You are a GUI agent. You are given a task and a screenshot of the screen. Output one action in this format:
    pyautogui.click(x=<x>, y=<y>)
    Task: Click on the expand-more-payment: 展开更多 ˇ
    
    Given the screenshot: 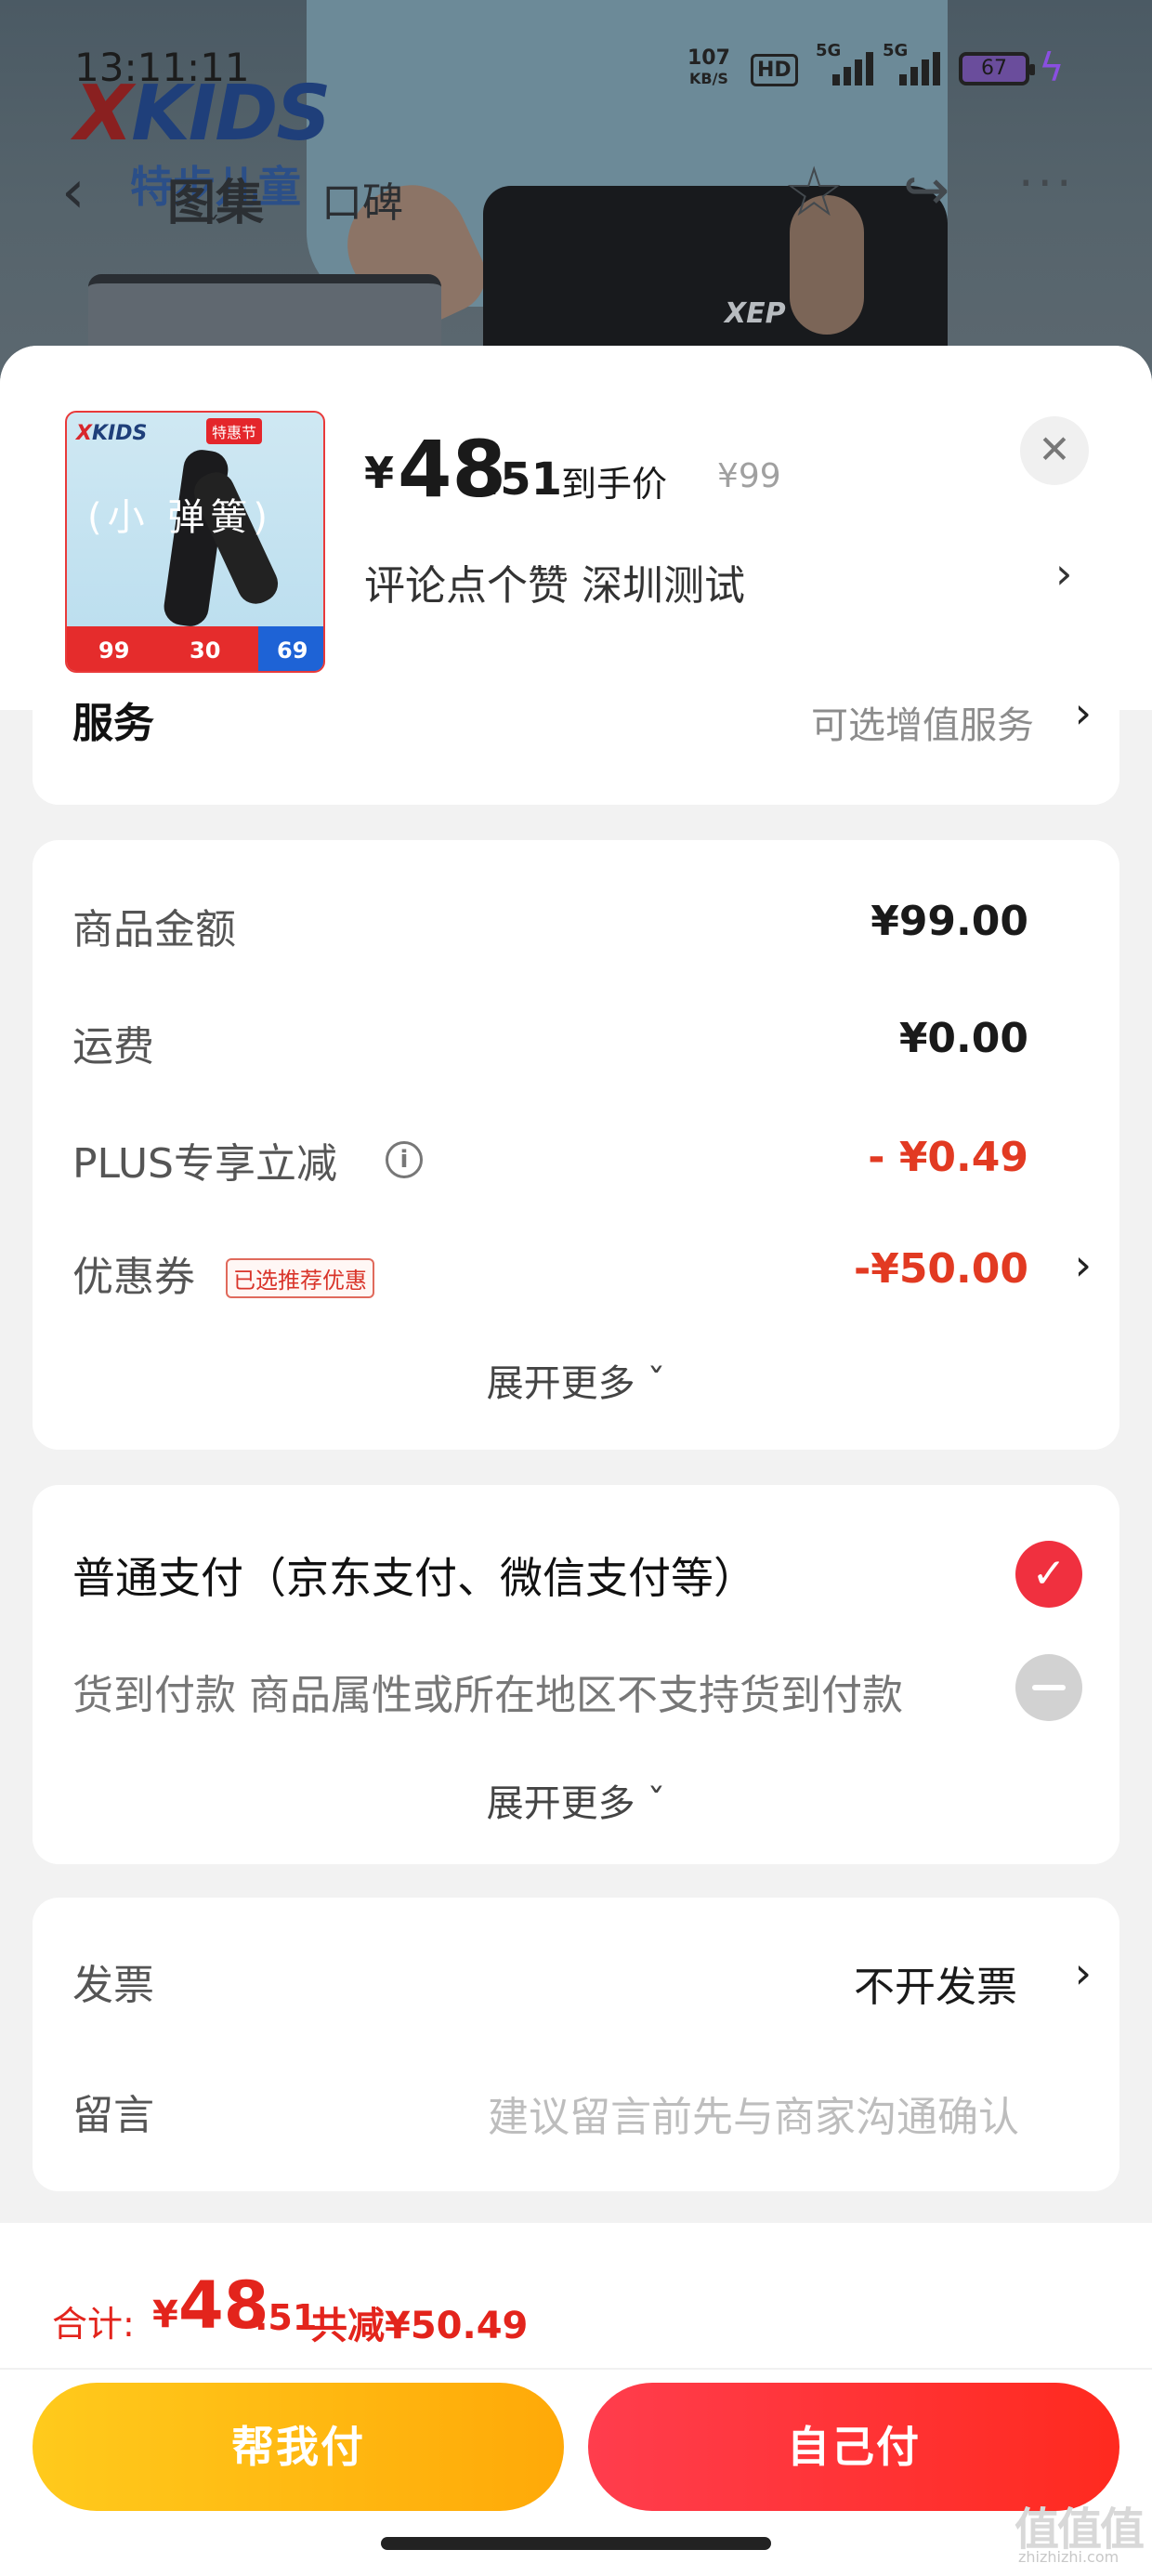 What is the action you would take?
    pyautogui.click(x=576, y=1800)
    